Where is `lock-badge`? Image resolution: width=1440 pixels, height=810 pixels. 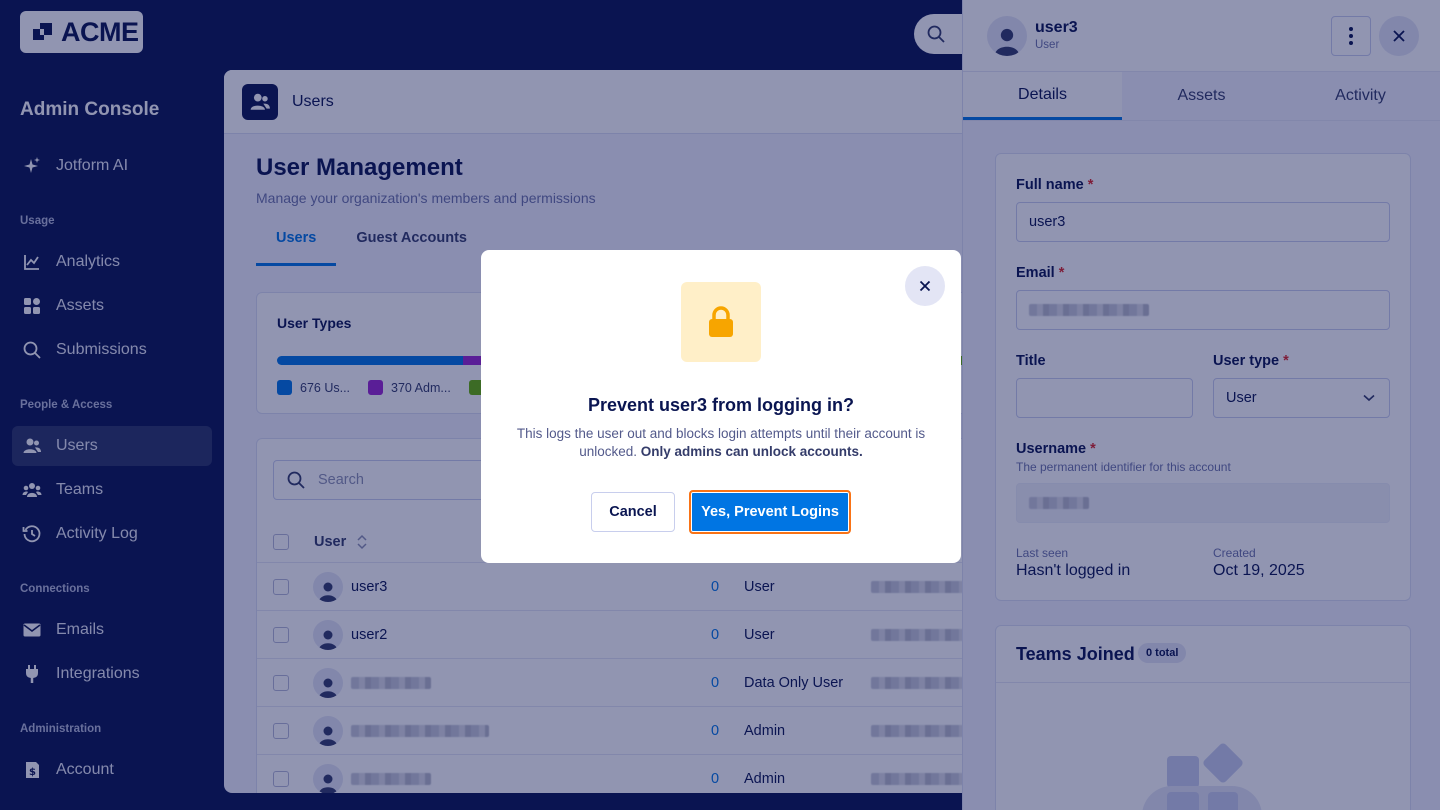 lock-badge is located at coordinates (721, 322).